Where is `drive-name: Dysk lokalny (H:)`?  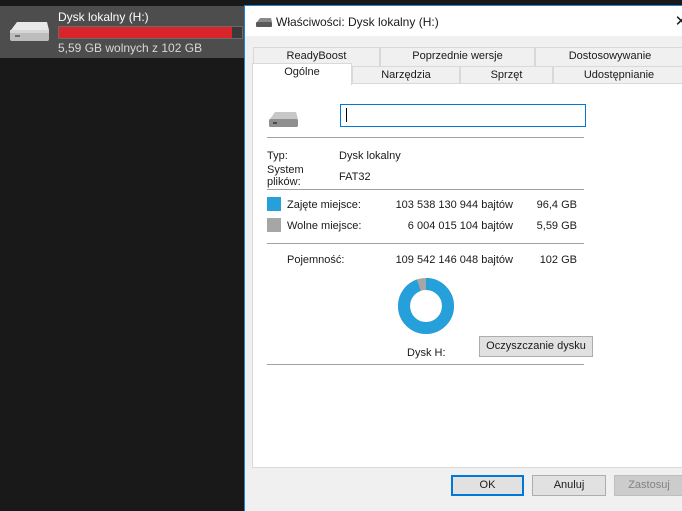 drive-name: Dysk lokalny (H:) is located at coordinates (103, 17).